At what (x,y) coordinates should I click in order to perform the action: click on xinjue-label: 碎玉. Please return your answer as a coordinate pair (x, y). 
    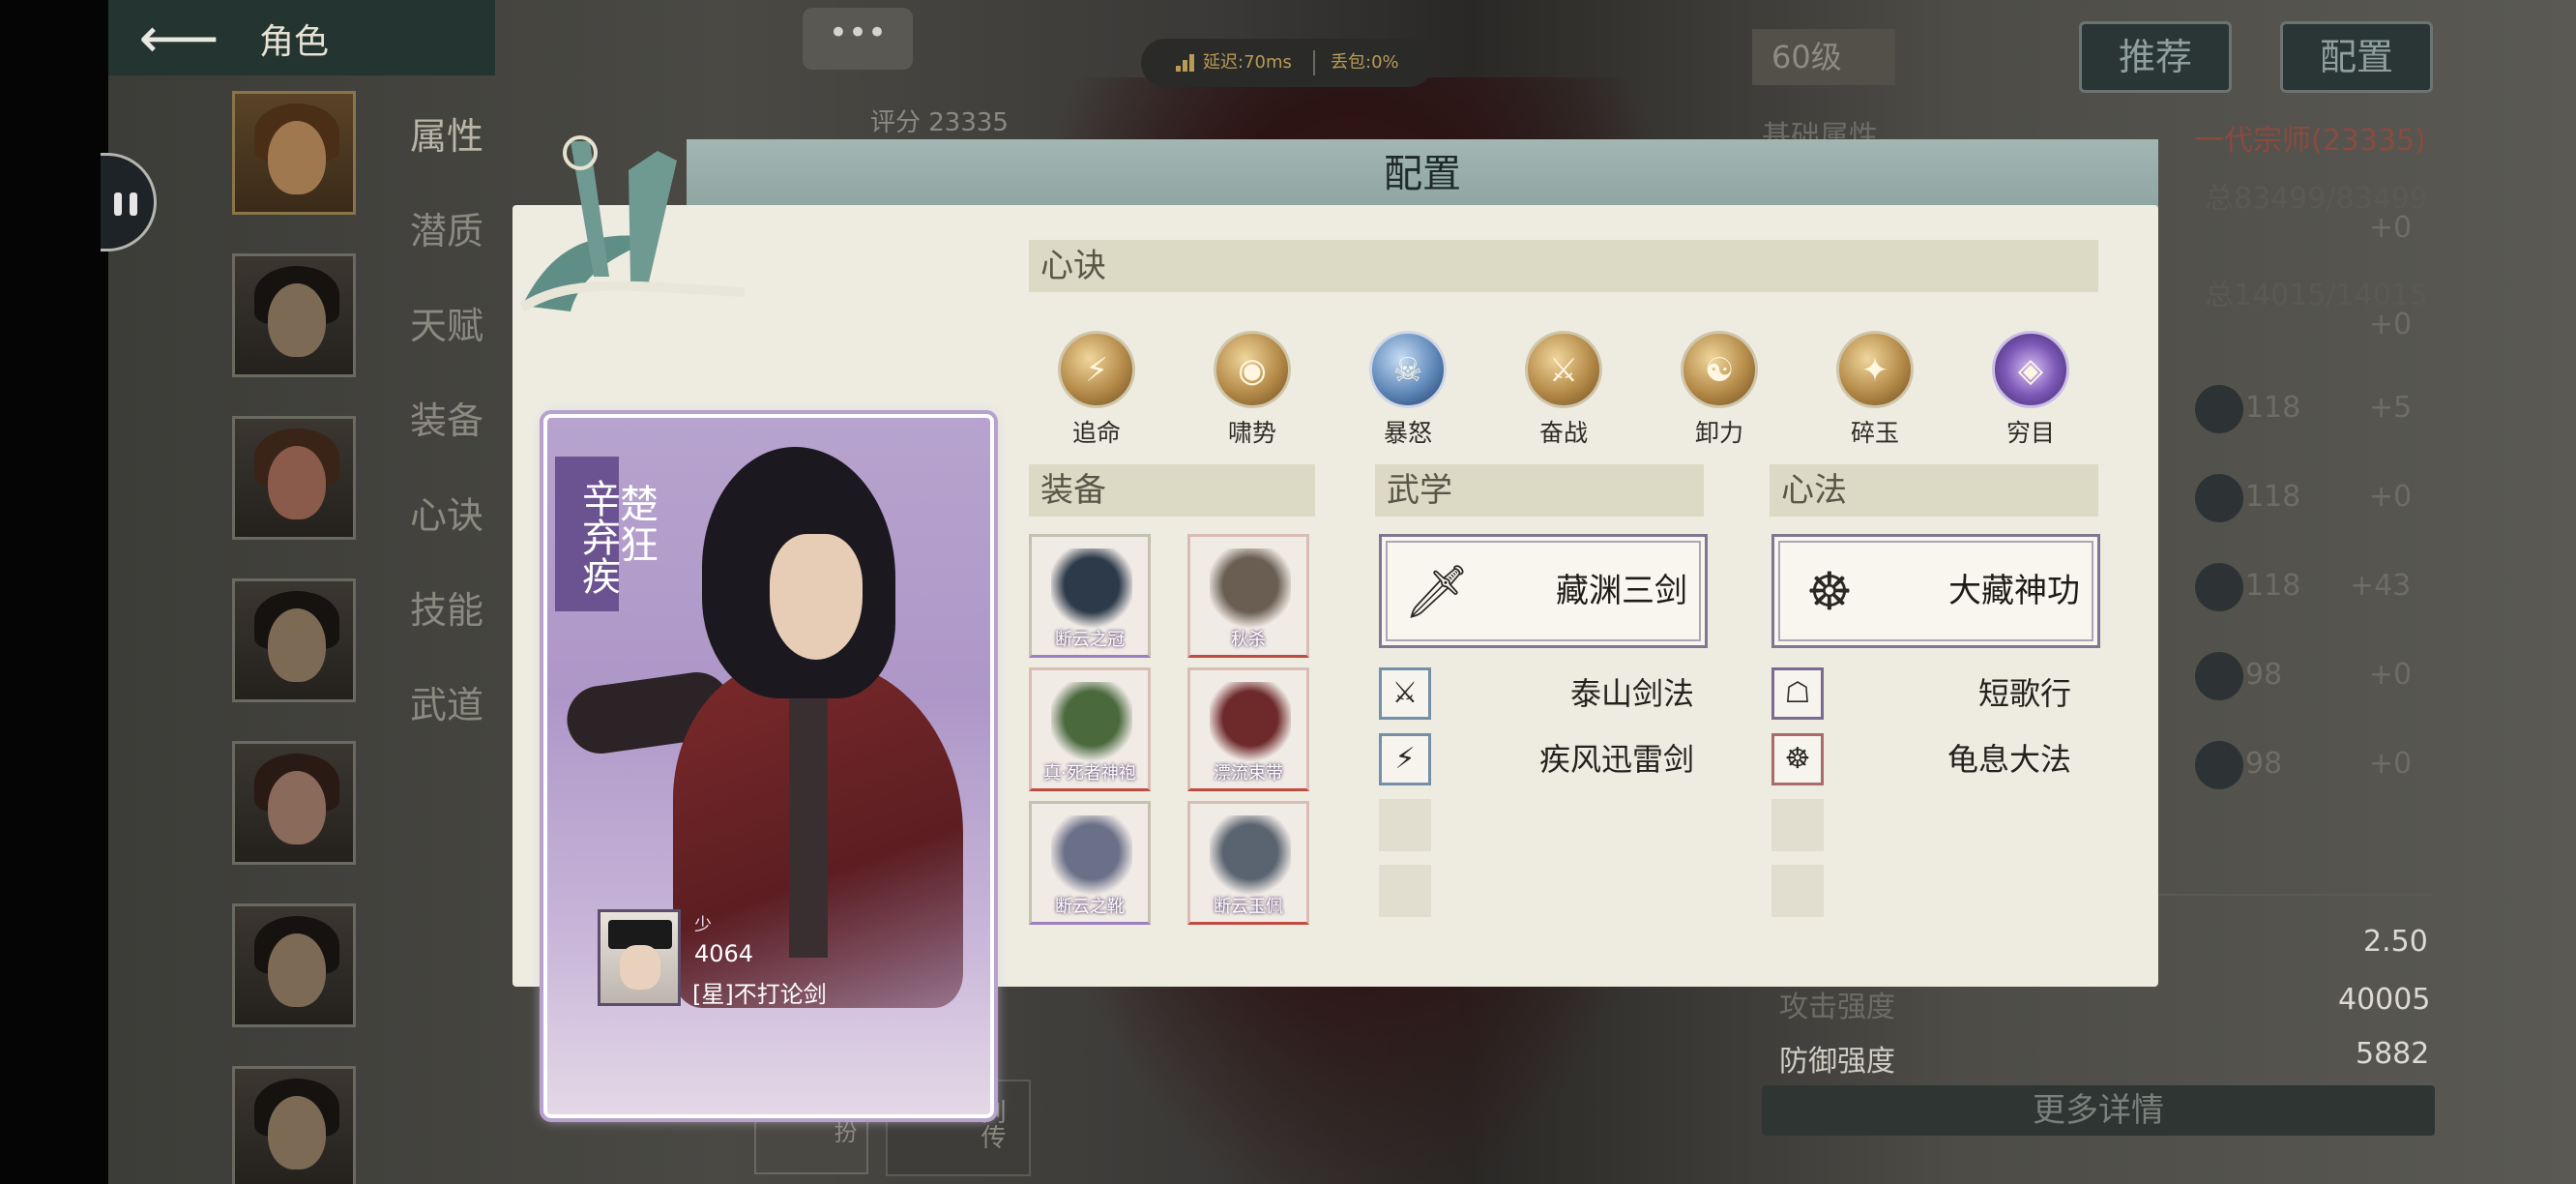
    Looking at the image, I should click on (1874, 433).